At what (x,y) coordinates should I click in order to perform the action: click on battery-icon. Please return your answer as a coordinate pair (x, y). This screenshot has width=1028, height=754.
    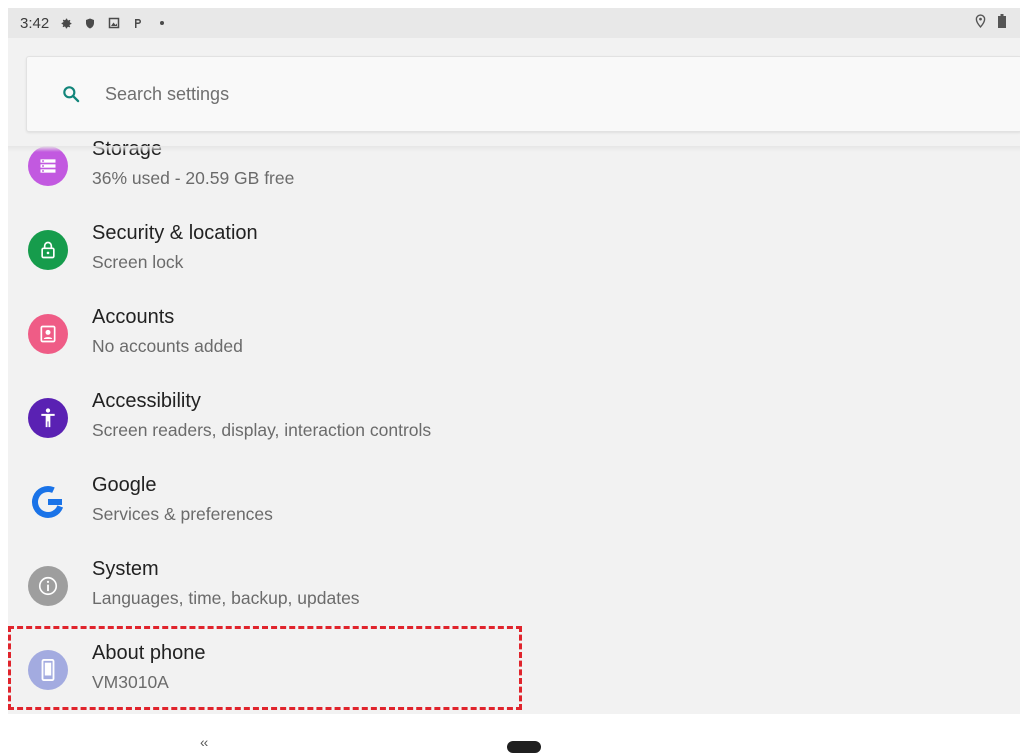
    Looking at the image, I should click on (1002, 23).